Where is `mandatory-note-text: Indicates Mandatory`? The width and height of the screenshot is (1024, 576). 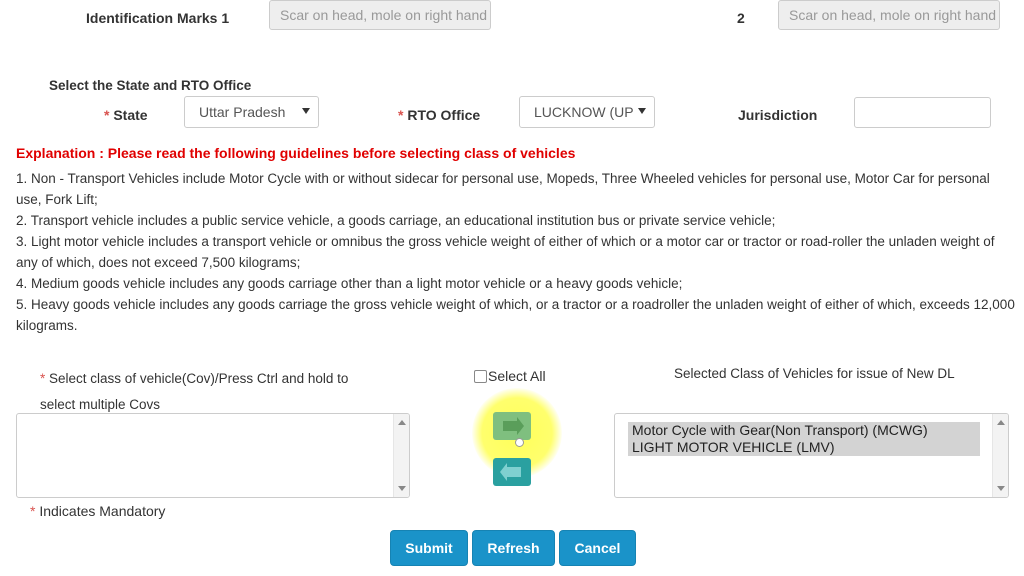
mandatory-note-text: Indicates Mandatory is located at coordinates (102, 511).